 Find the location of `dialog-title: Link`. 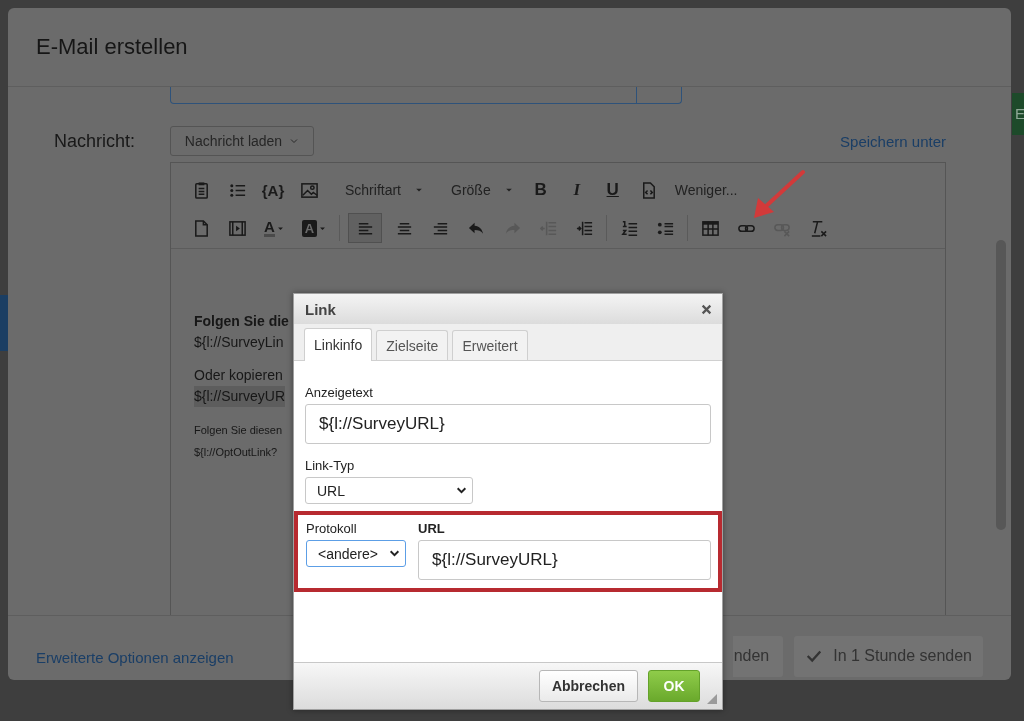

dialog-title: Link is located at coordinates (320, 309).